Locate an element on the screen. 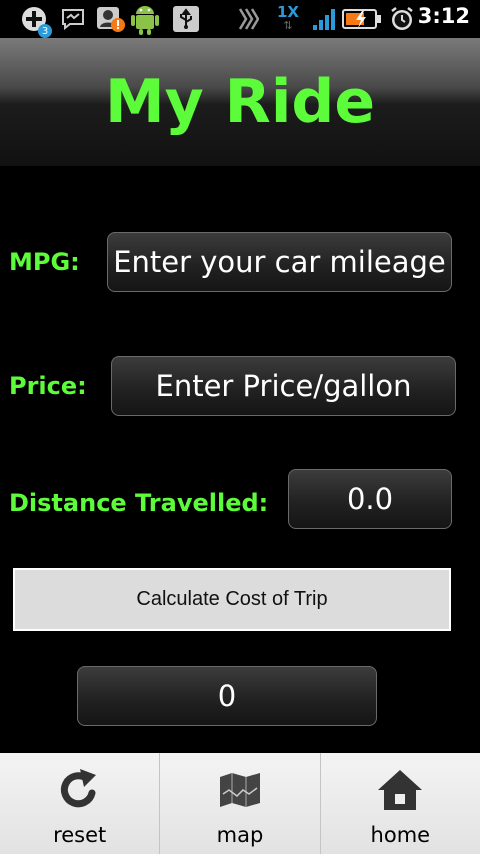 This screenshot has width=480, height=854. price-input: Enter Price/gallon is located at coordinates (283, 386).